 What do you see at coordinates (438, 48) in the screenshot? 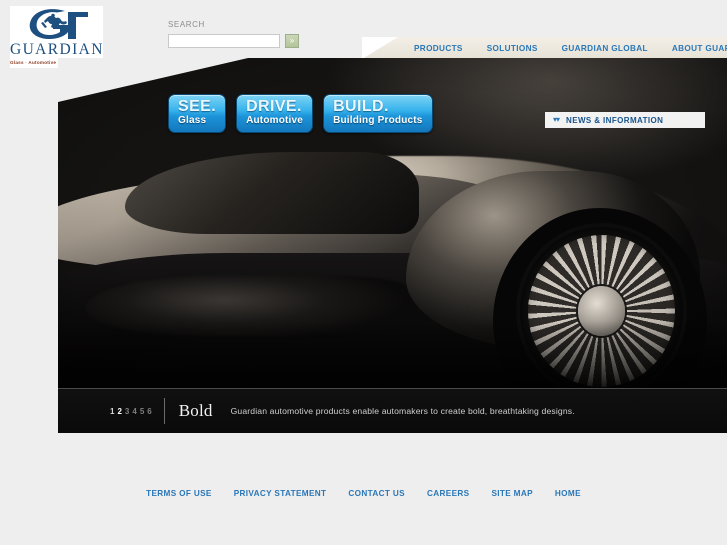
I see `nav-item-products: PRODUCTS` at bounding box center [438, 48].